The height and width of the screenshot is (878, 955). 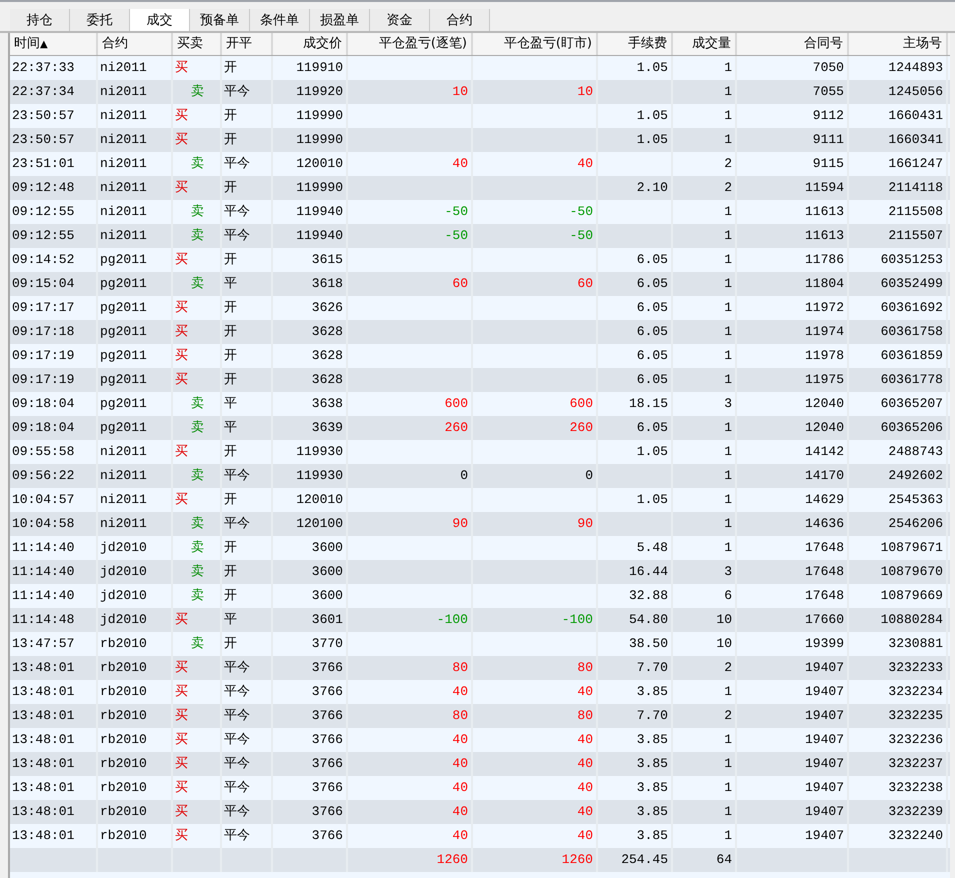 I want to click on table-cell-text: 09:17:19, so click(x=43, y=356).